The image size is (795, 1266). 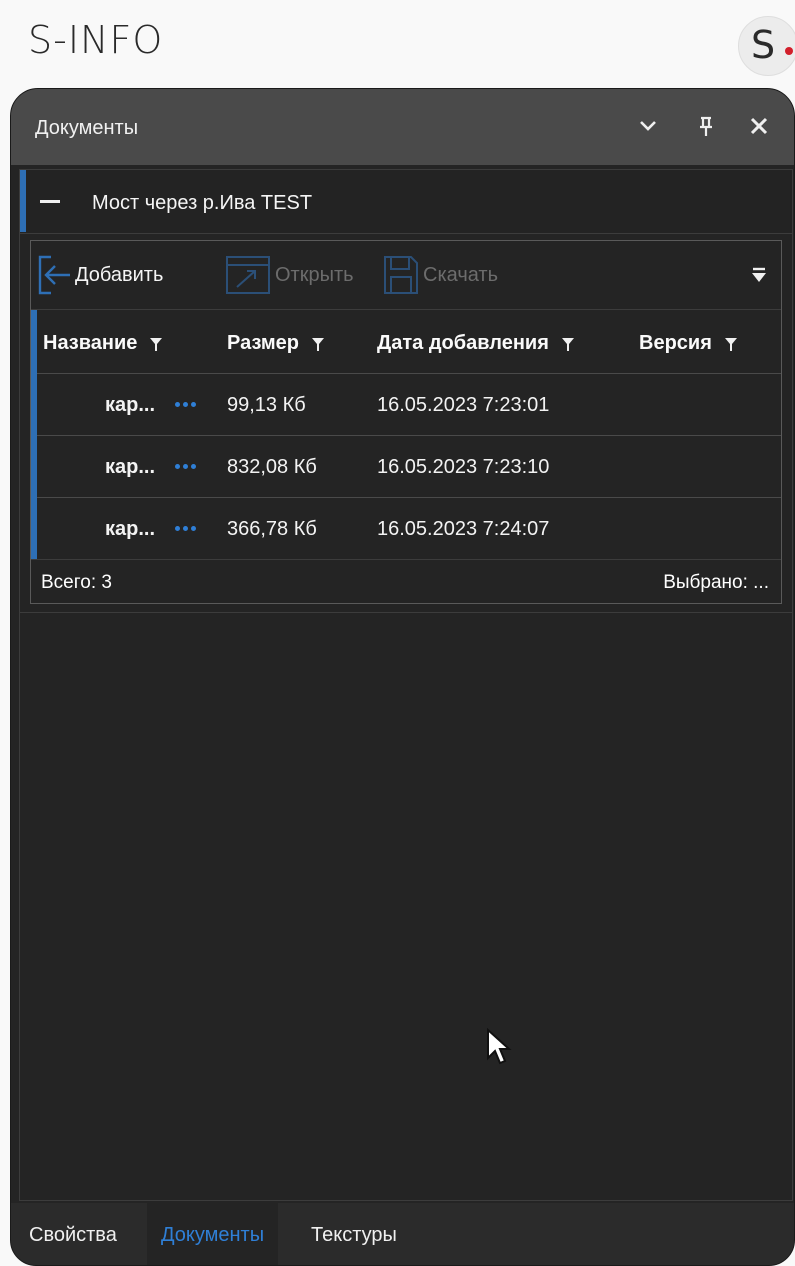 I want to click on open-label: Открыть, so click(x=314, y=274).